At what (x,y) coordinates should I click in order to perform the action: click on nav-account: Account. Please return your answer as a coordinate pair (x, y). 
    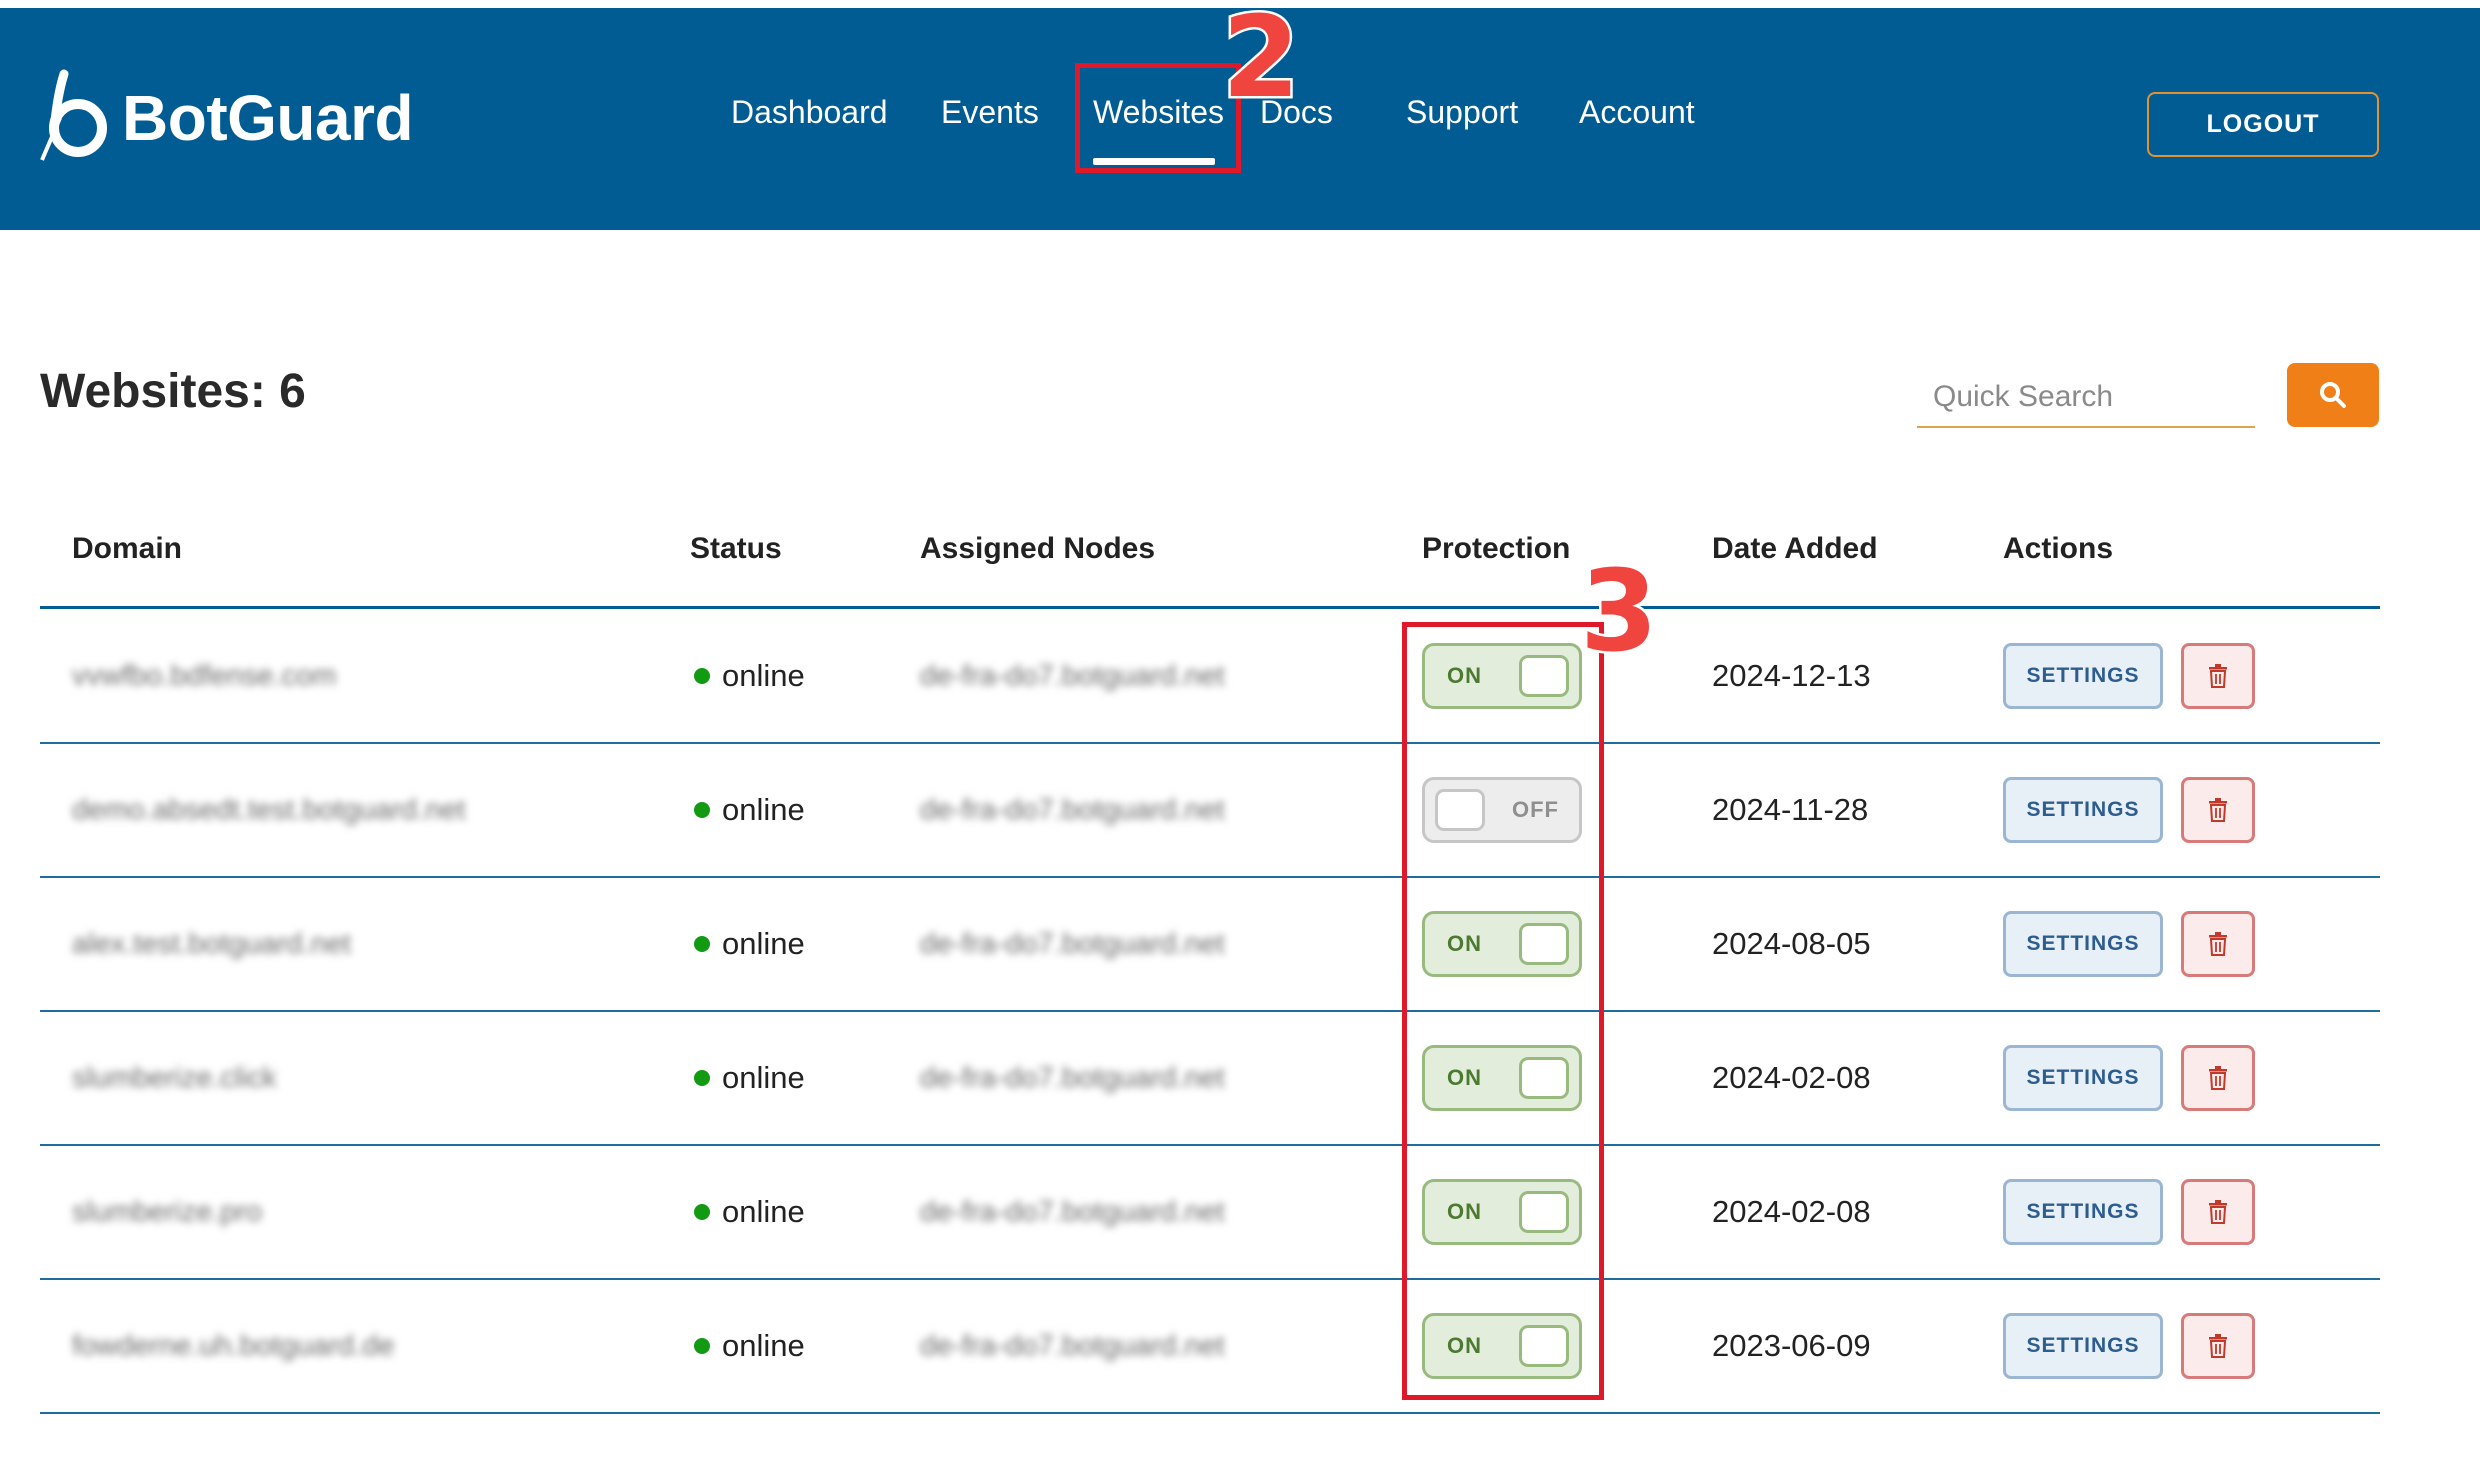
    Looking at the image, I should click on (1637, 112).